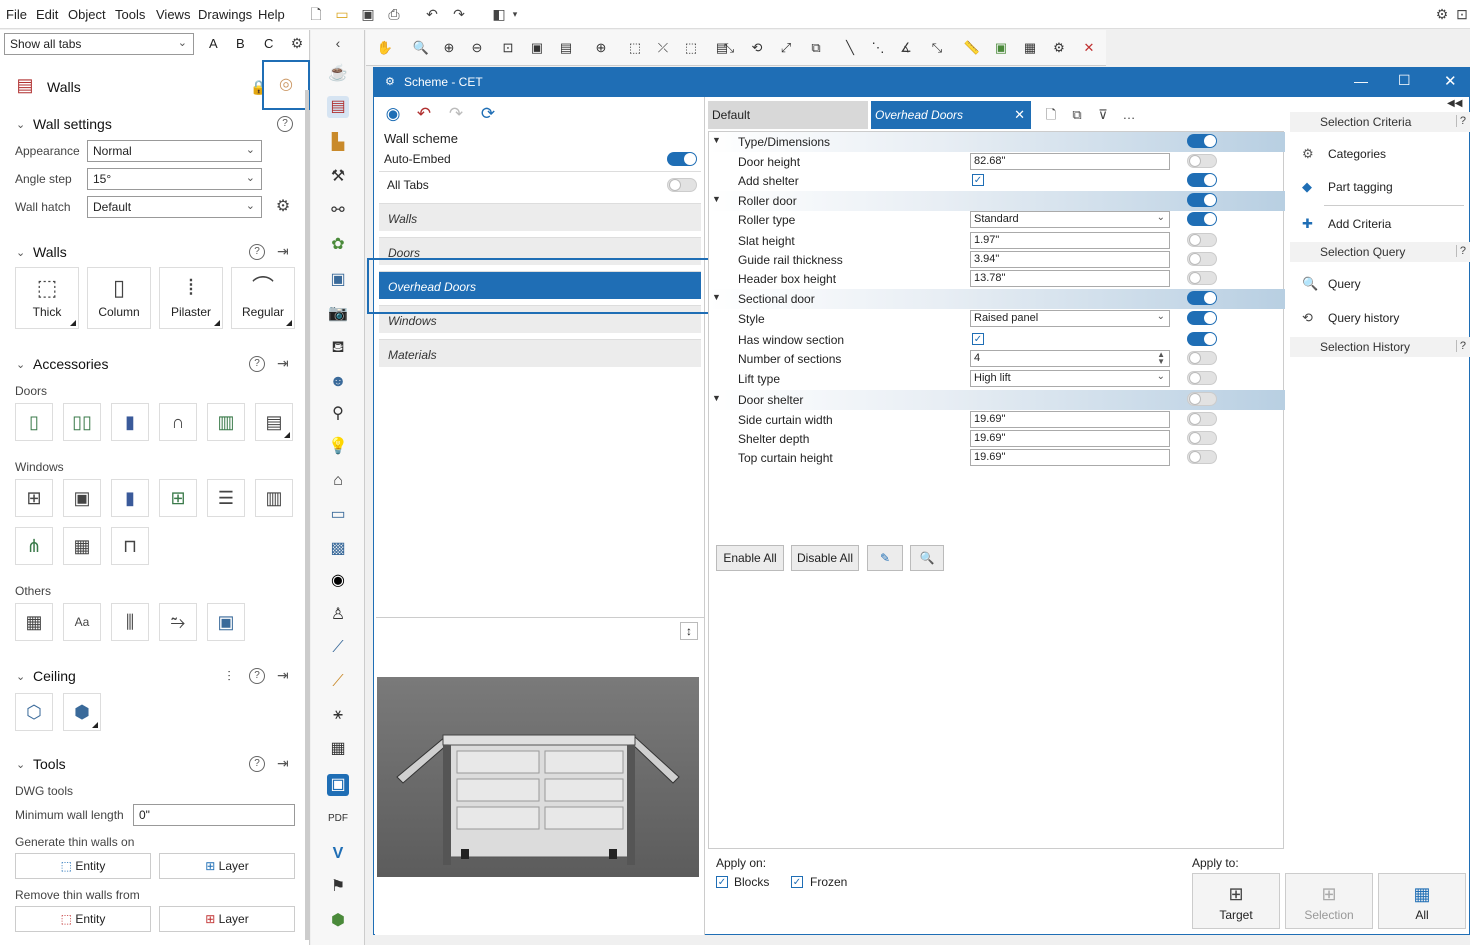 The image size is (1470, 945). Describe the element at coordinates (213, 43) in the screenshot. I see `filter-a: A` at that location.